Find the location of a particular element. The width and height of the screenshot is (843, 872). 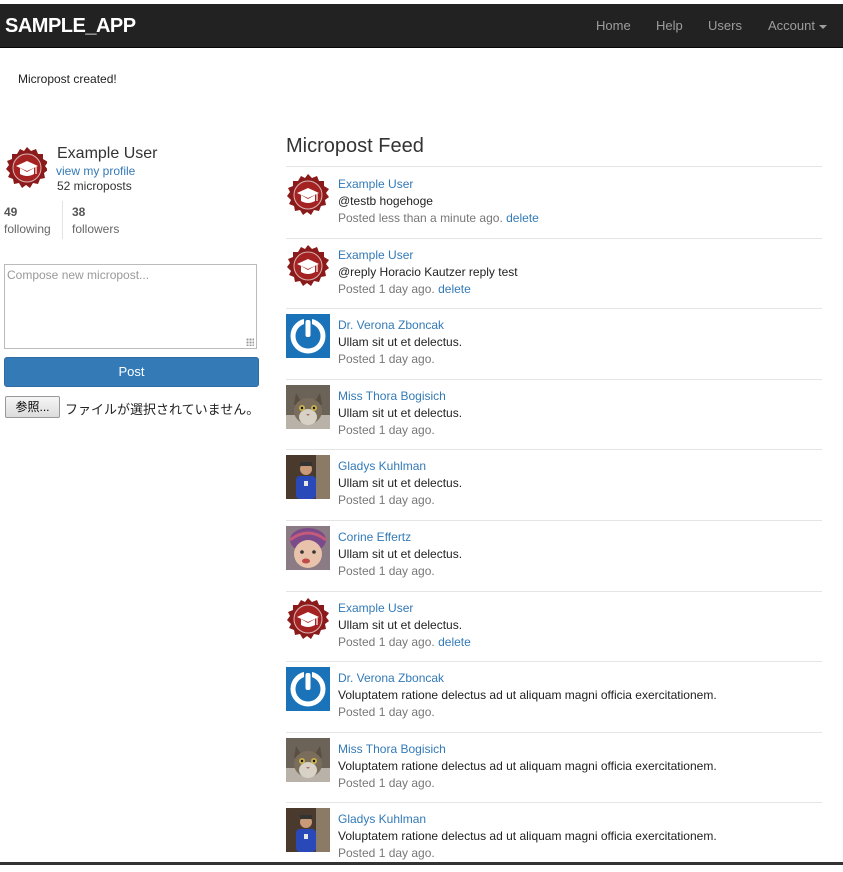

following-count: 49 is located at coordinates (10, 212).